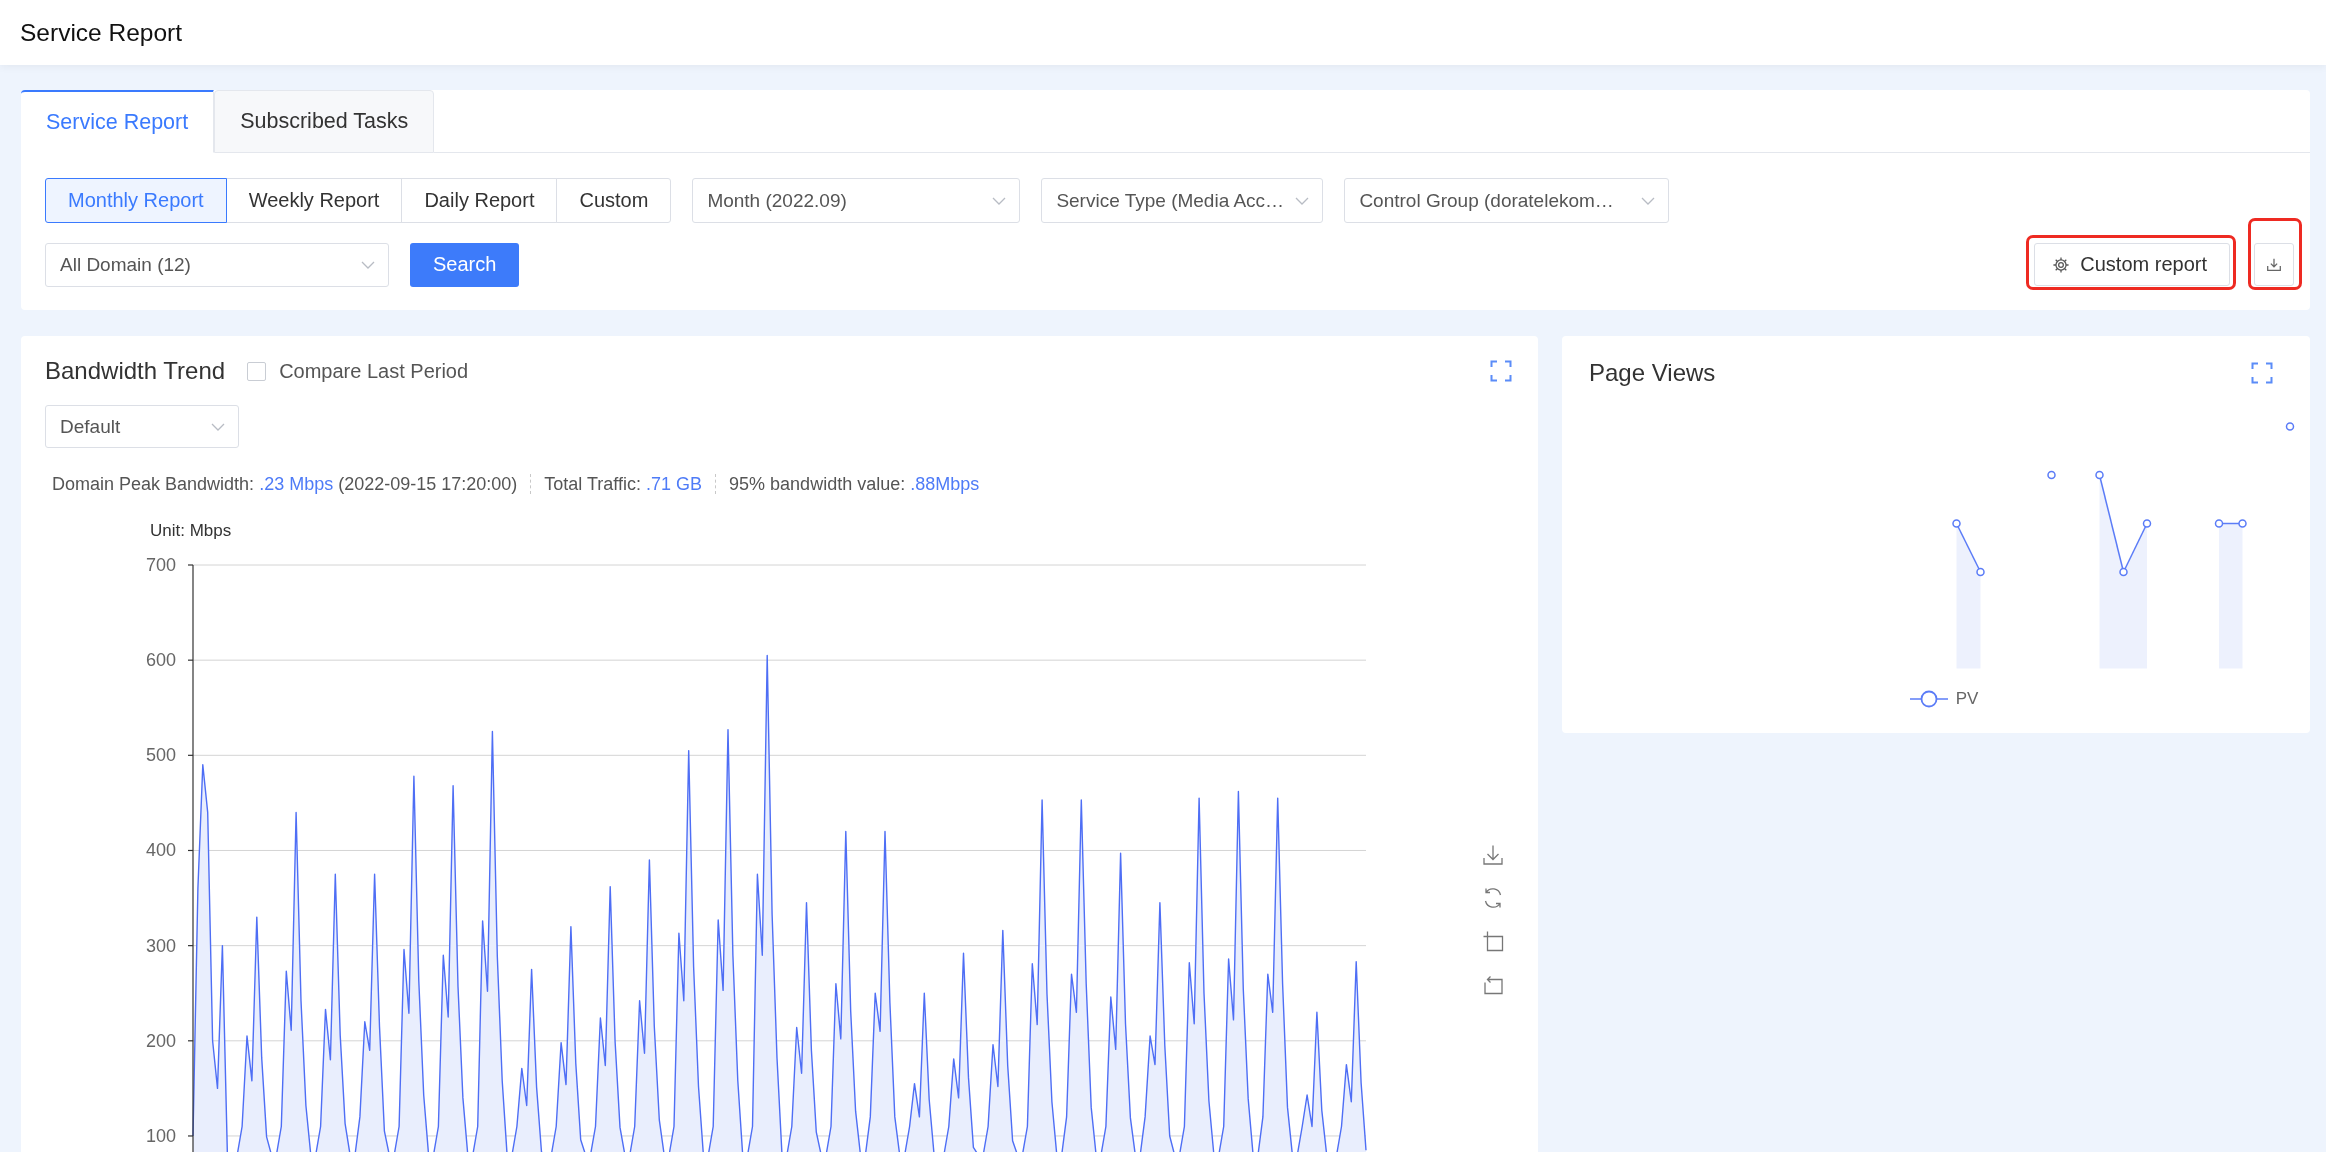 Image resolution: width=2326 pixels, height=1152 pixels. Describe the element at coordinates (160, 850) in the screenshot. I see `y-tick-label: 400` at that location.